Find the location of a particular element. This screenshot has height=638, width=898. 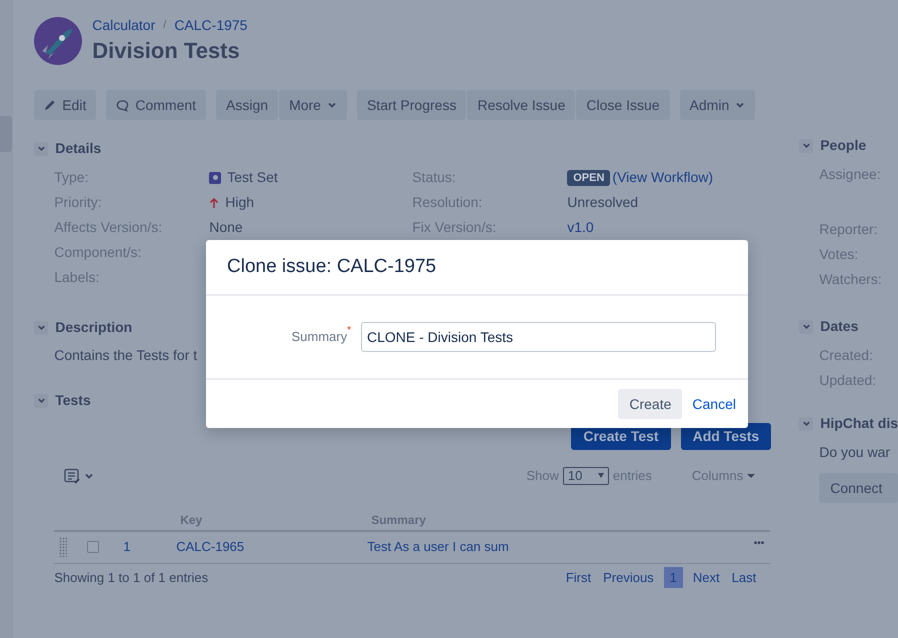

list-edit-icon is located at coordinates (72, 476).